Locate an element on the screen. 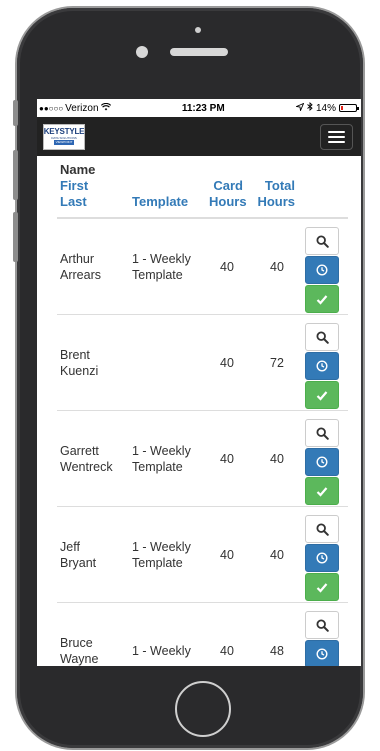  total-hours-cell: 48 is located at coordinates (277, 634).